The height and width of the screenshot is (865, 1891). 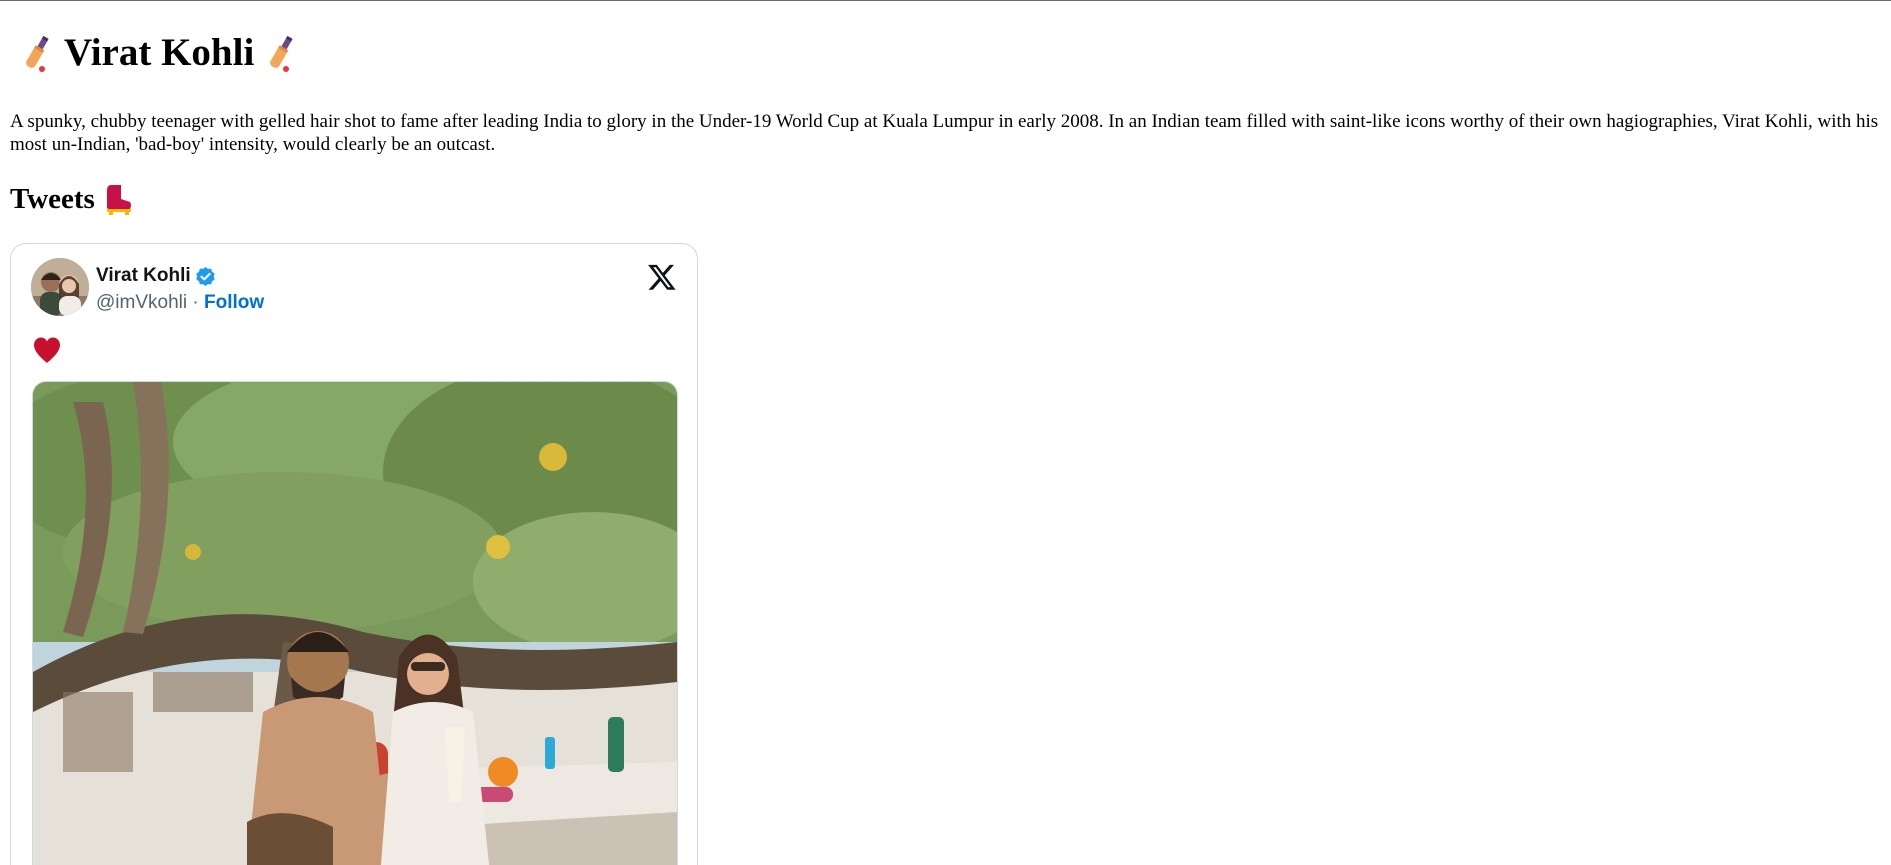 I want to click on top-border, so click(x=945, y=0).